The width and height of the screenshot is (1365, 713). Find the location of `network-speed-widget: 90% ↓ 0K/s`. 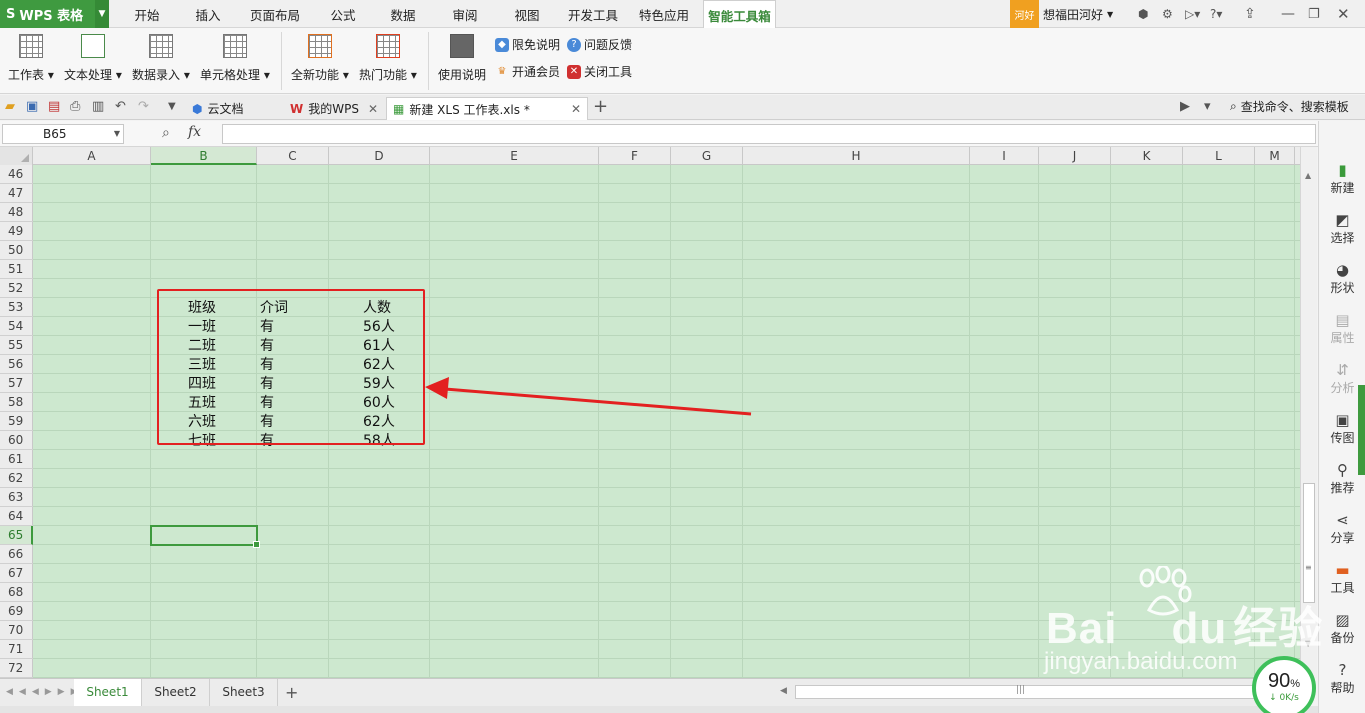

network-speed-widget: 90% ↓ 0K/s is located at coordinates (1284, 684).